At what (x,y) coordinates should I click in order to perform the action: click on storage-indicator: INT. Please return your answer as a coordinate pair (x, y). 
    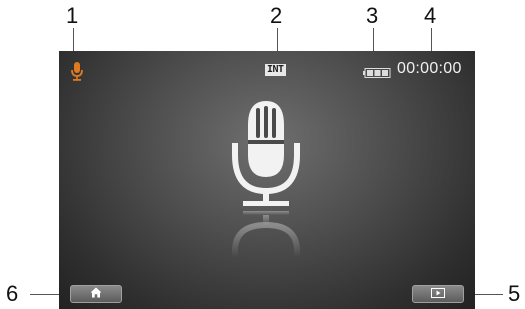
    Looking at the image, I should click on (275, 70).